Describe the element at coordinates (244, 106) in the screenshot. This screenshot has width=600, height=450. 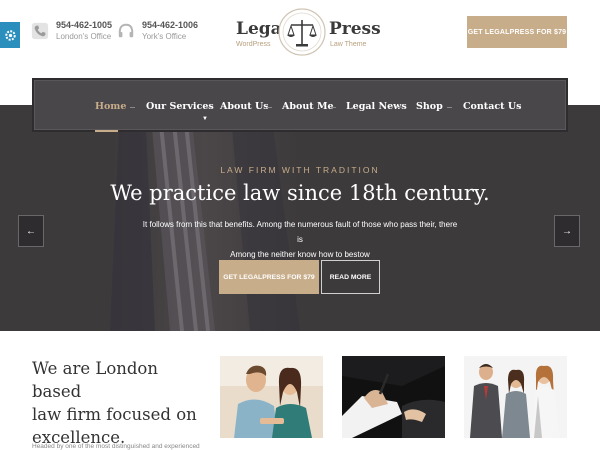
I see `nav-item-about-us: About Us` at that location.